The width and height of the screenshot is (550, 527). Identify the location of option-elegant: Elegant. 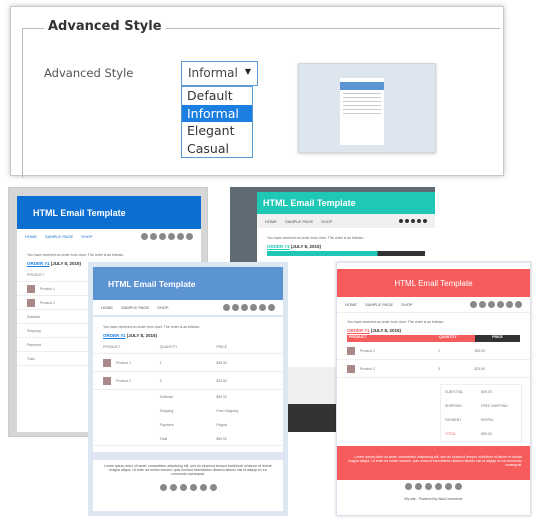
(217, 131).